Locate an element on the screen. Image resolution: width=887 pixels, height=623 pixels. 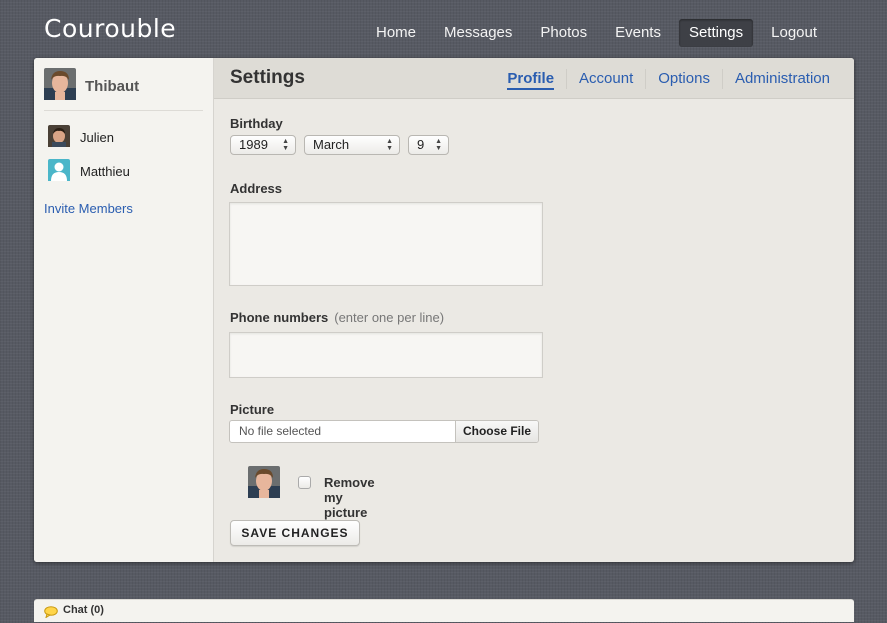
save-changes-button: SAVE CHANGES is located at coordinates (295, 533).